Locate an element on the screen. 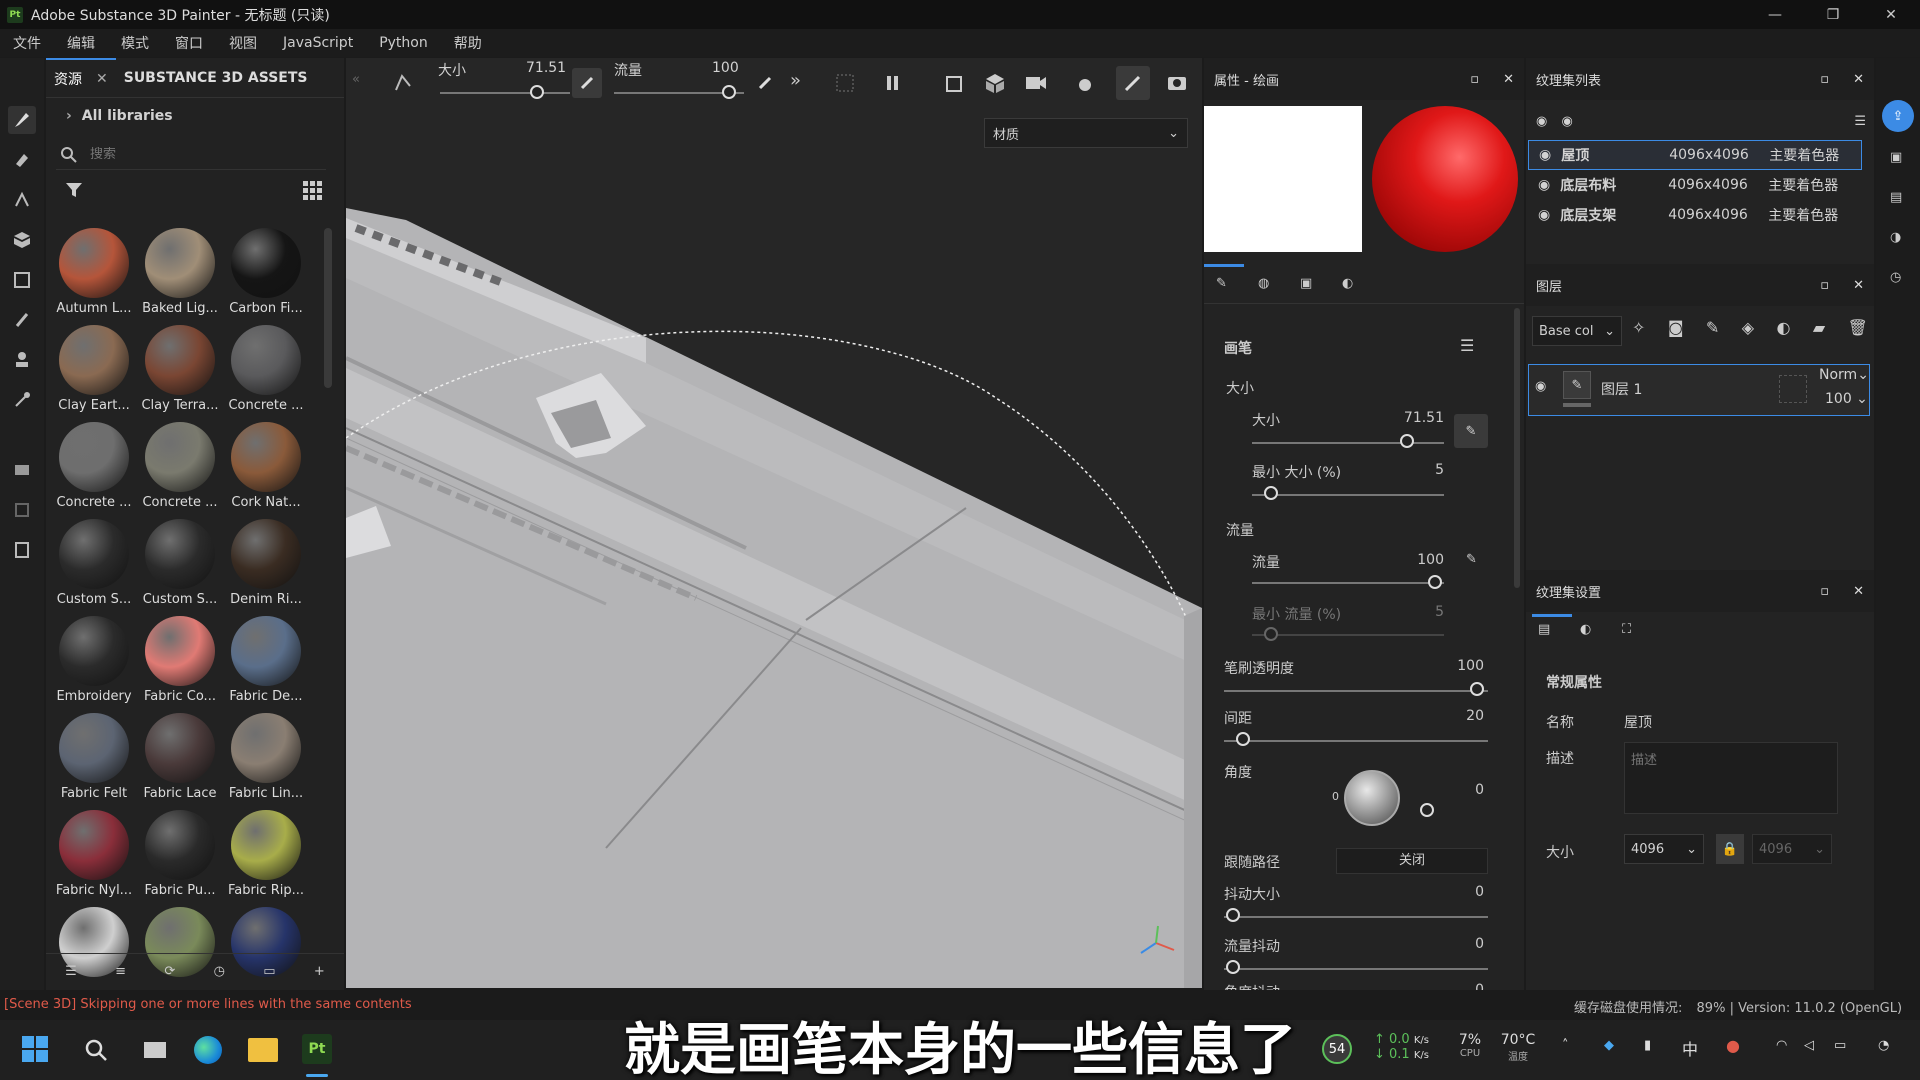 The width and height of the screenshot is (1920, 1080). menu-help: 帮助 is located at coordinates (468, 43).